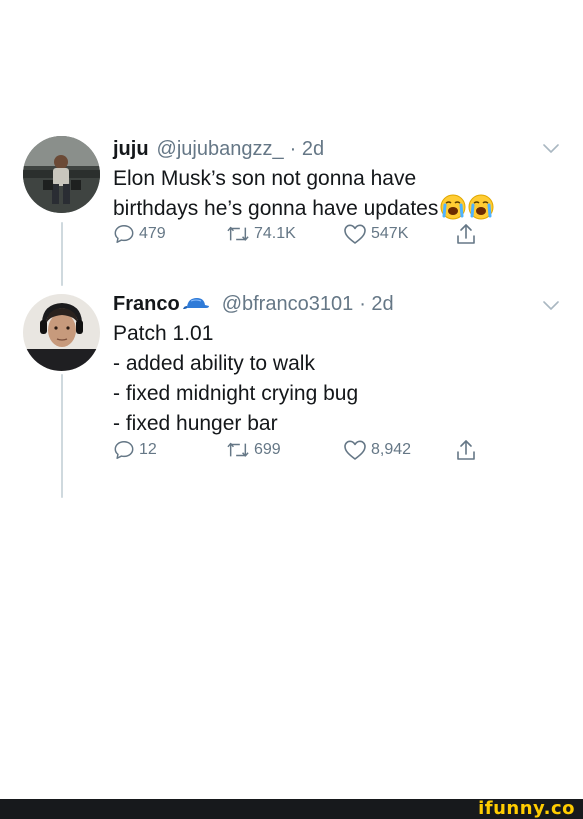  Describe the element at coordinates (148, 449) in the screenshot. I see `reply-count: 12` at that location.